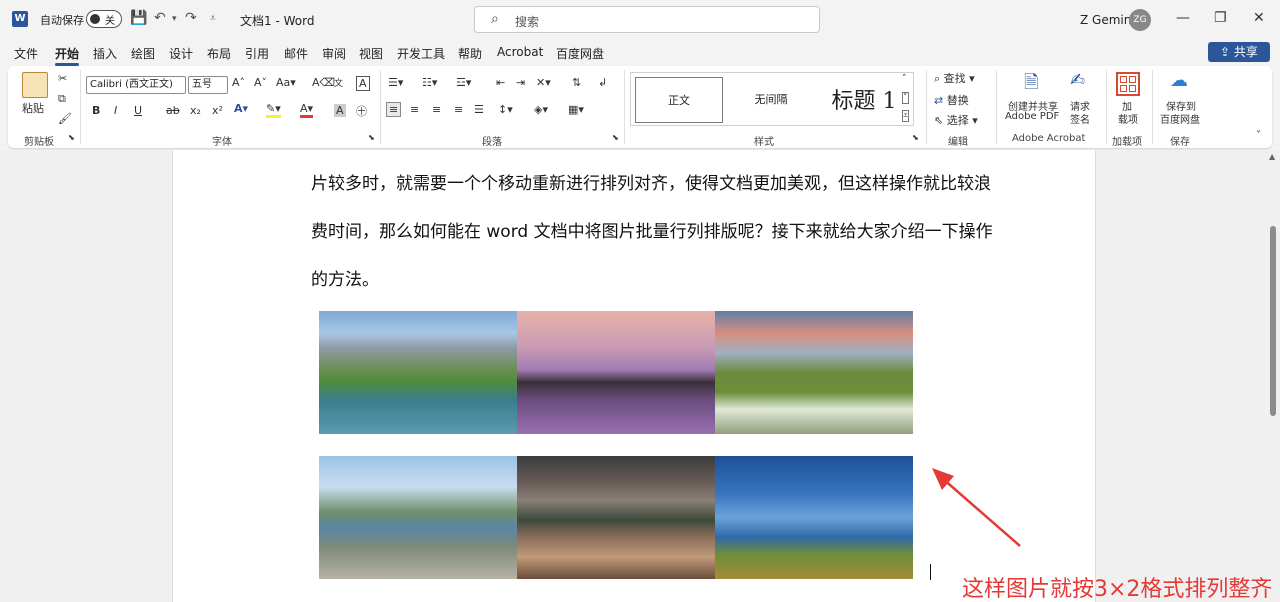  Describe the element at coordinates (576, 109) in the screenshot. I see `borders-icon: ▦▾` at that location.